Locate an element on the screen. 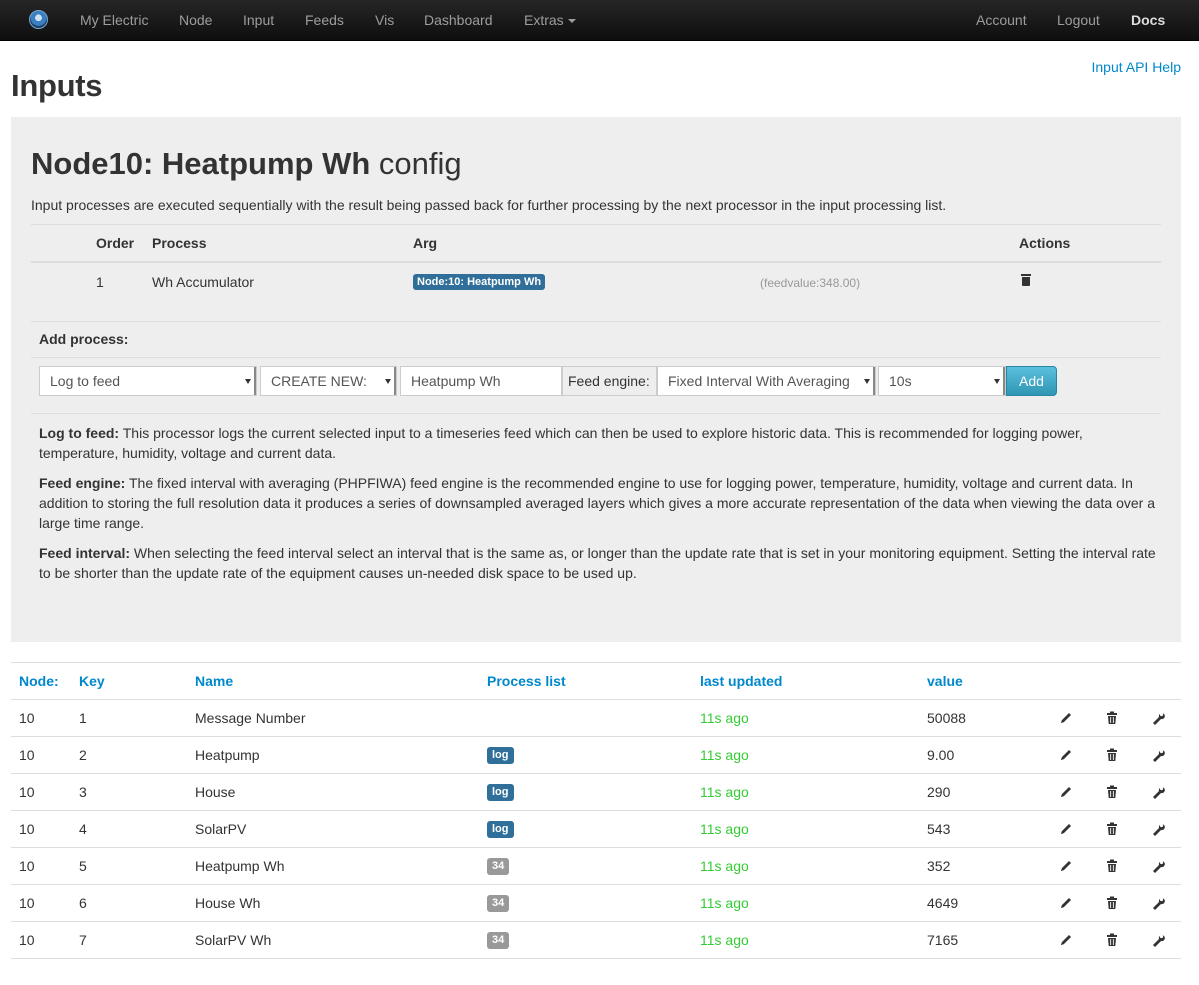  nav-extras-label: Extras is located at coordinates (544, 20).